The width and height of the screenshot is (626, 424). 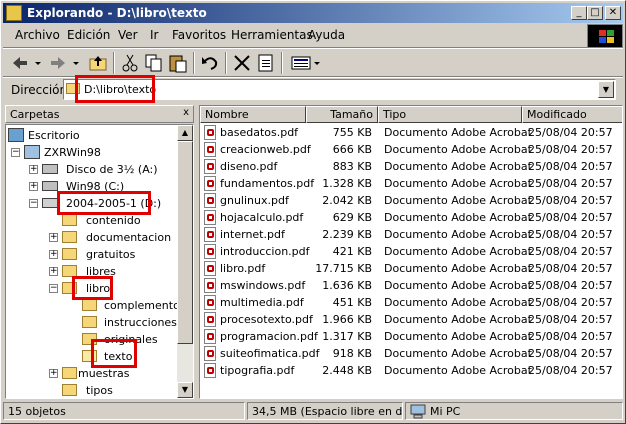 What do you see at coordinates (39, 90) in the screenshot?
I see `address-label: Dirección` at bounding box center [39, 90].